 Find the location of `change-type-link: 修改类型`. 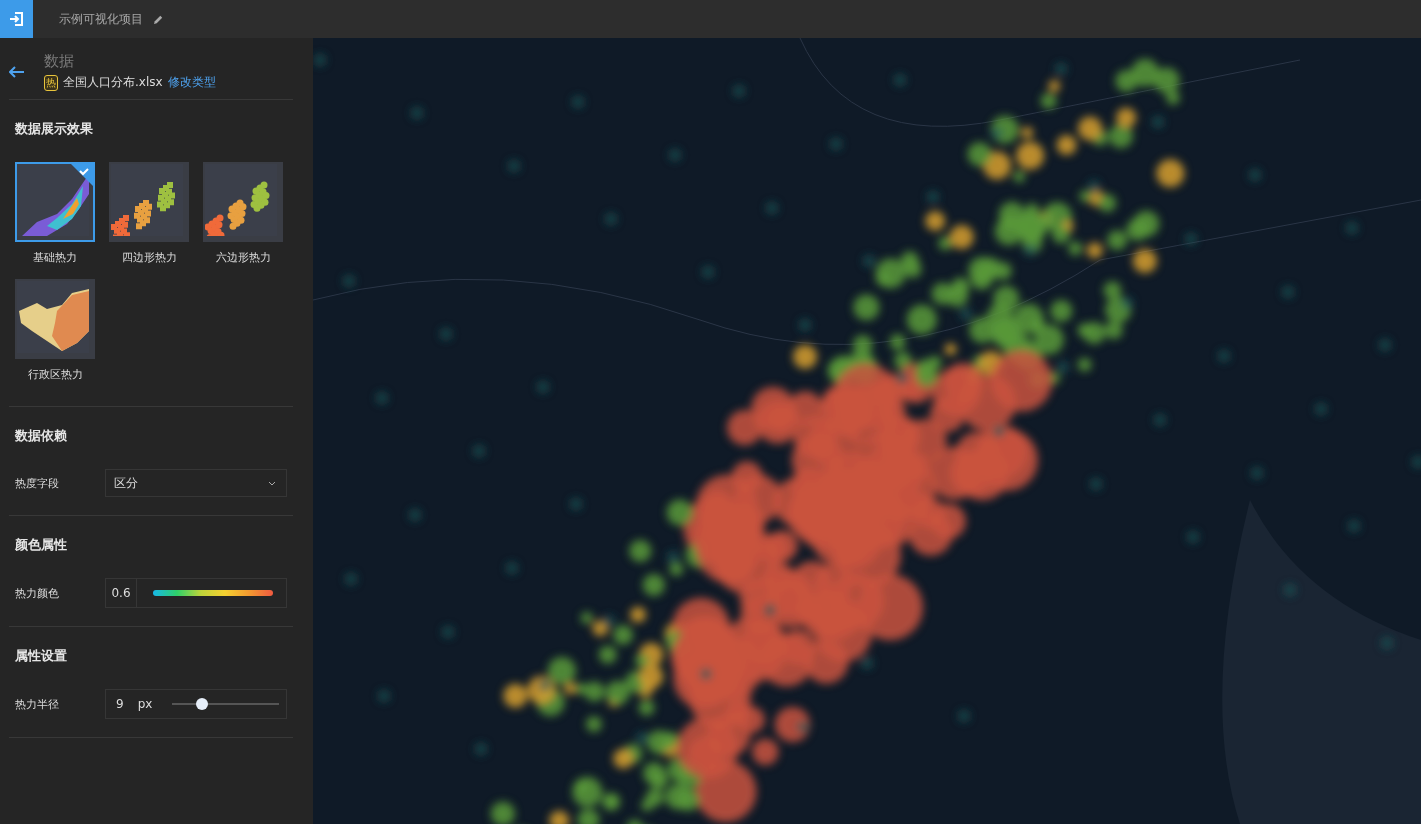

change-type-link: 修改类型 is located at coordinates (191, 82).